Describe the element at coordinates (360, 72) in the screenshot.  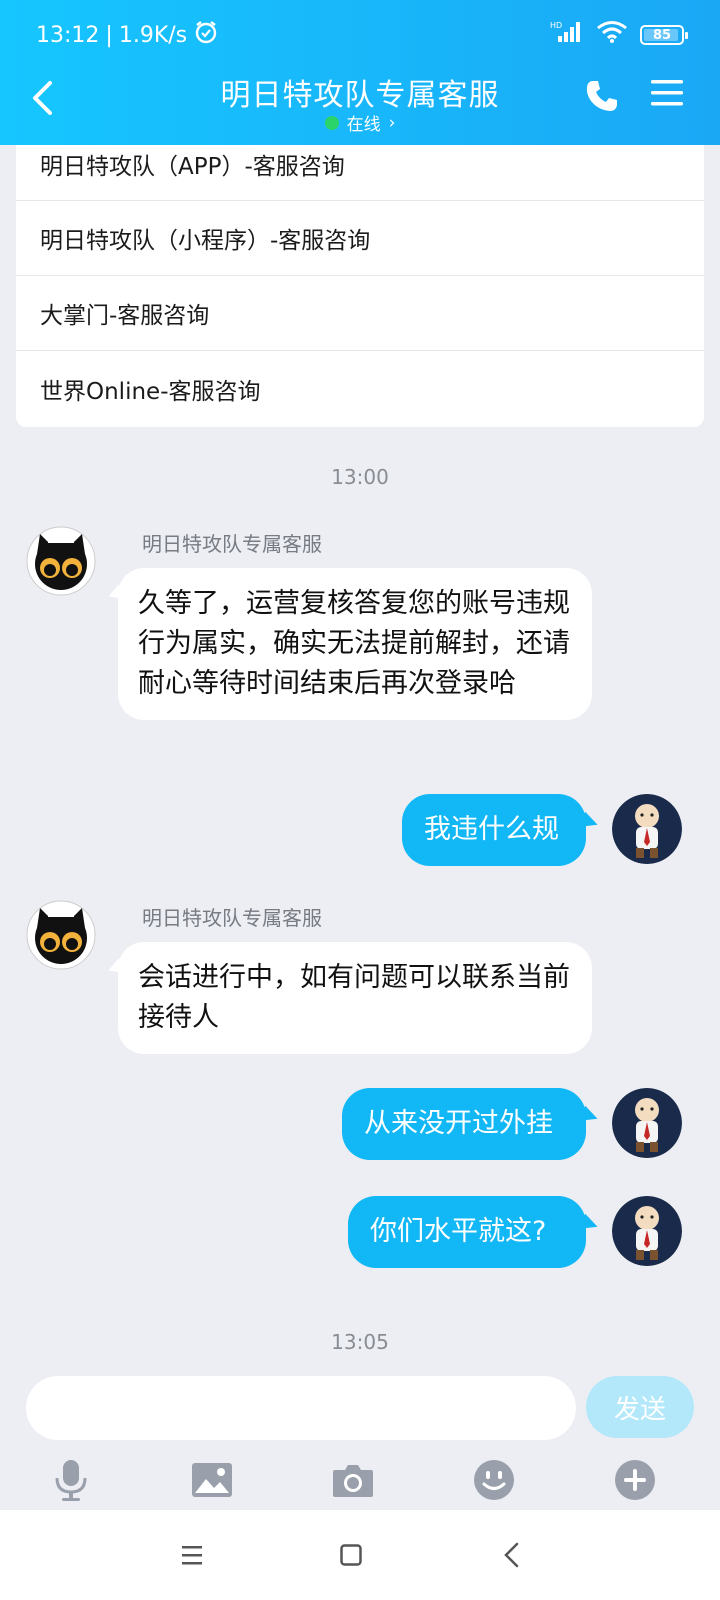
I see `header-bar: 13:12 | 1.9K/s HD 85 明日特攻队专属客服 在线 ›` at that location.